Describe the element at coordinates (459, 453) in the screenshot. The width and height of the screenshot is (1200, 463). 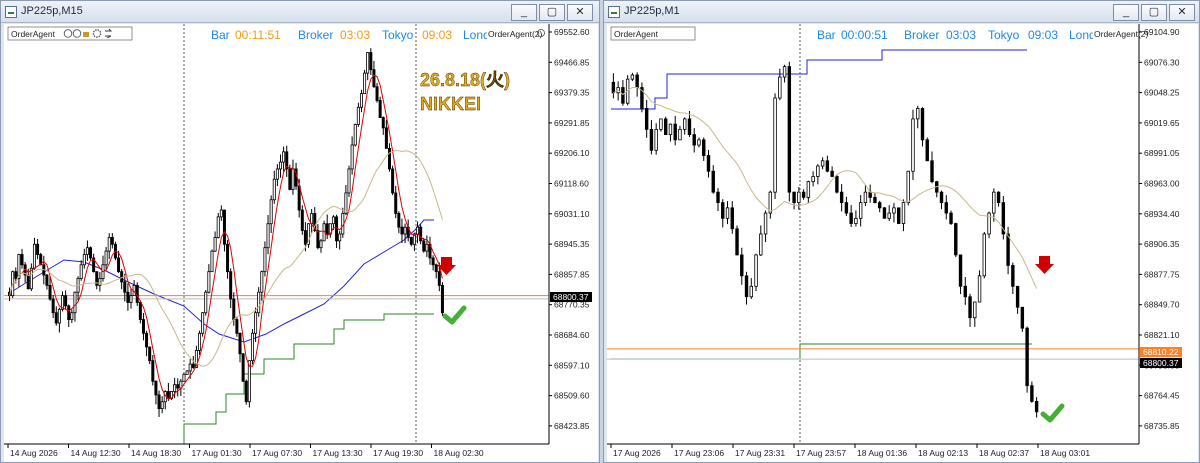
I see `x-tick-label: 18 Aug 02:30` at that location.